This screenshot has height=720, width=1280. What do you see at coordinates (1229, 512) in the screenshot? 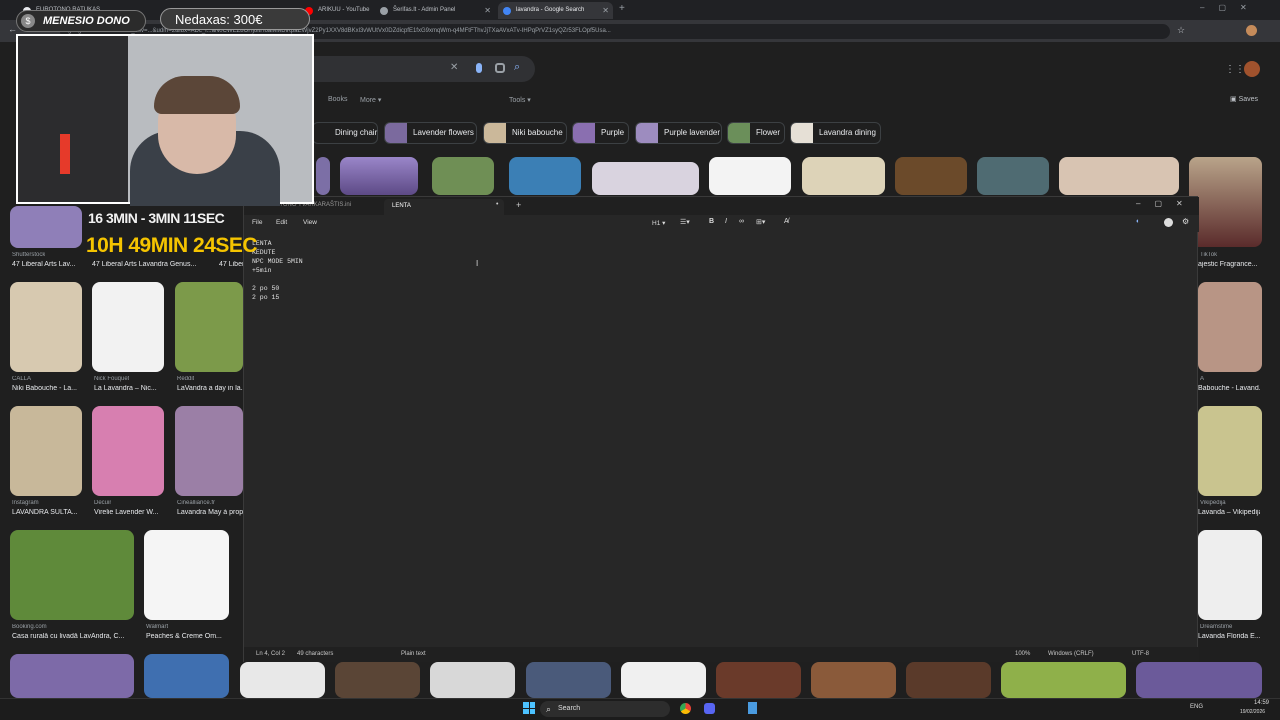
I see `result-title: Lavanda – Vikipedija` at bounding box center [1229, 512].